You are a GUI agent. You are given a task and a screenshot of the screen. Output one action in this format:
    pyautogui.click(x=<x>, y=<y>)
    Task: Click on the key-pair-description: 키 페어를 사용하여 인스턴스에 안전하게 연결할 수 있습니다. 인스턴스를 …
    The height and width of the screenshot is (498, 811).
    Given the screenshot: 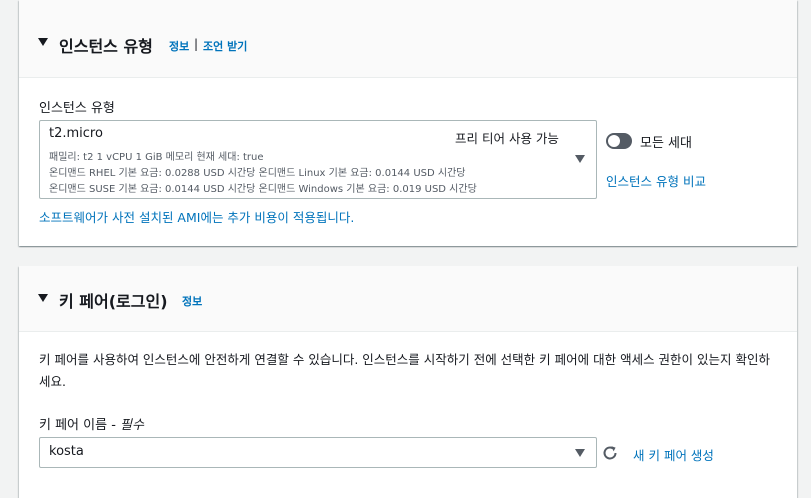 What is the action you would take?
    pyautogui.click(x=404, y=370)
    